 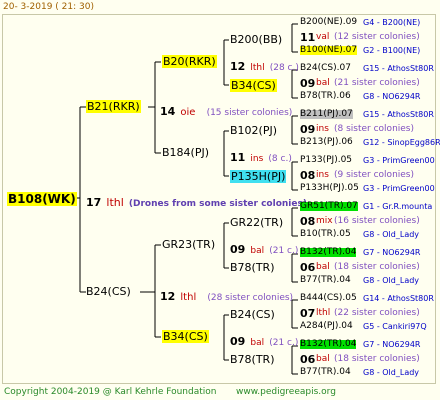 I want to click on g4-bottom-ref-6: G5 - Cankiri97Q, so click(x=395, y=326).